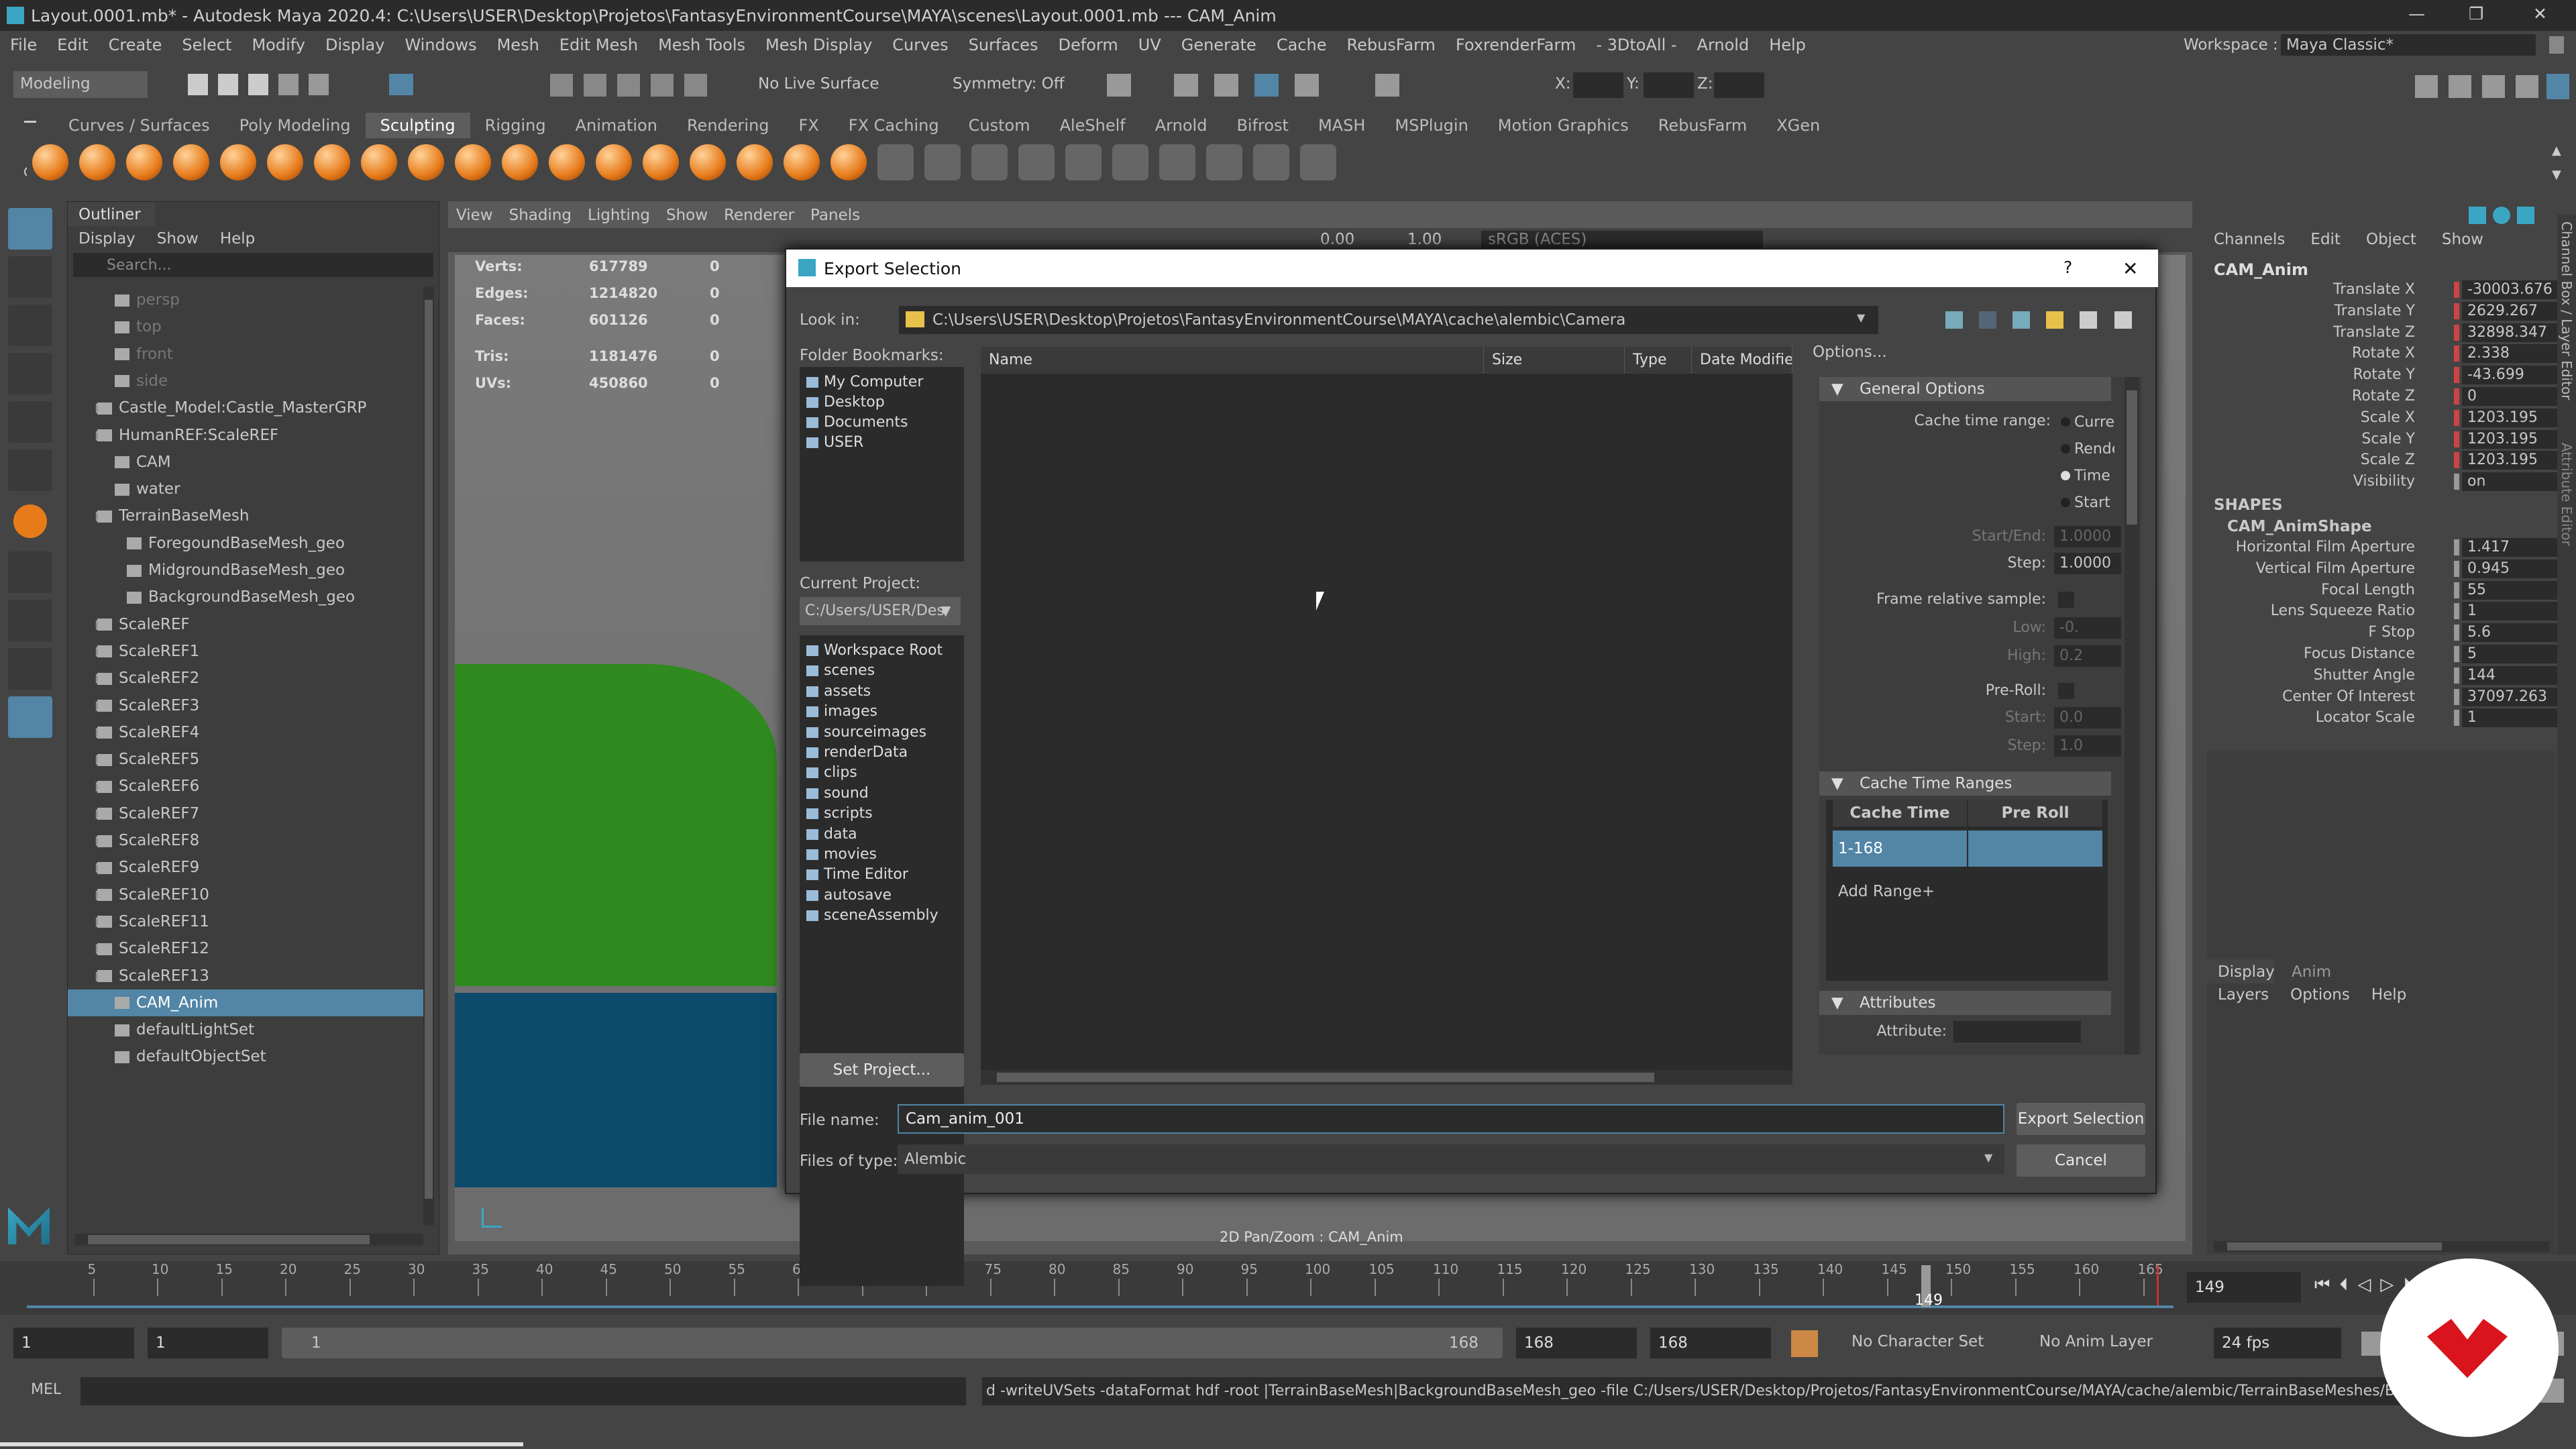 Image resolution: width=2576 pixels, height=1449 pixels. Describe the element at coordinates (864, 382) in the screenshot. I see `bookmark-item: My Computer` at that location.